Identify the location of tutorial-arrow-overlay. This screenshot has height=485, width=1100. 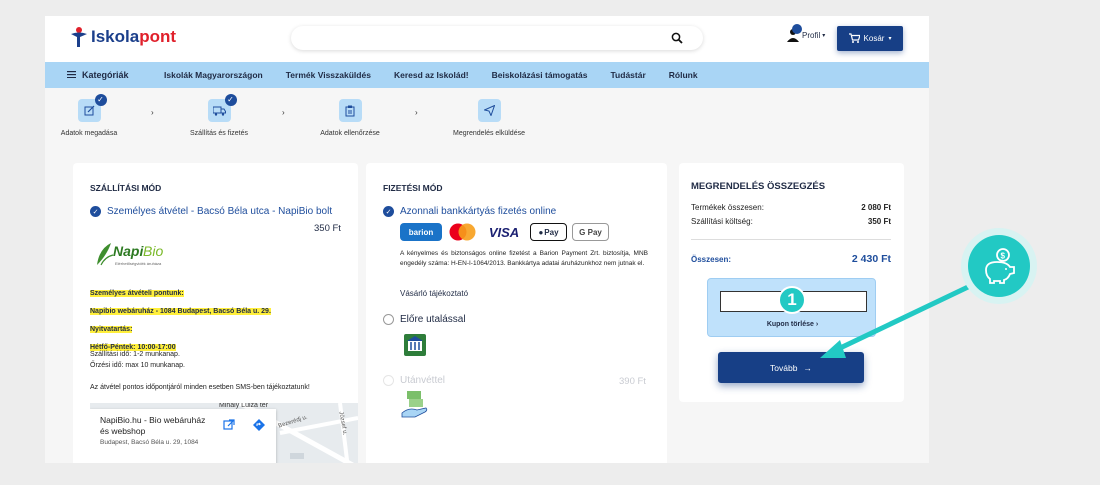
(895, 321).